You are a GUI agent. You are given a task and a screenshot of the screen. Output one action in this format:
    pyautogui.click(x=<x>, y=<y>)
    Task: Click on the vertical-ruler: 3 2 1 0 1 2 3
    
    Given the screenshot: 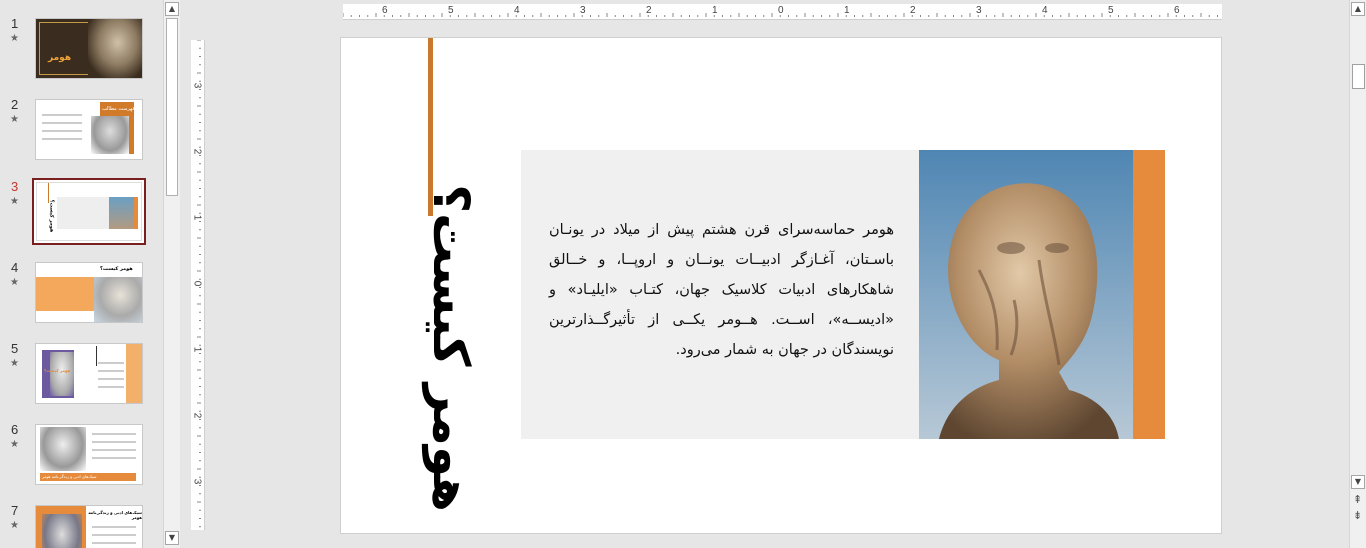 What is the action you would take?
    pyautogui.click(x=198, y=285)
    